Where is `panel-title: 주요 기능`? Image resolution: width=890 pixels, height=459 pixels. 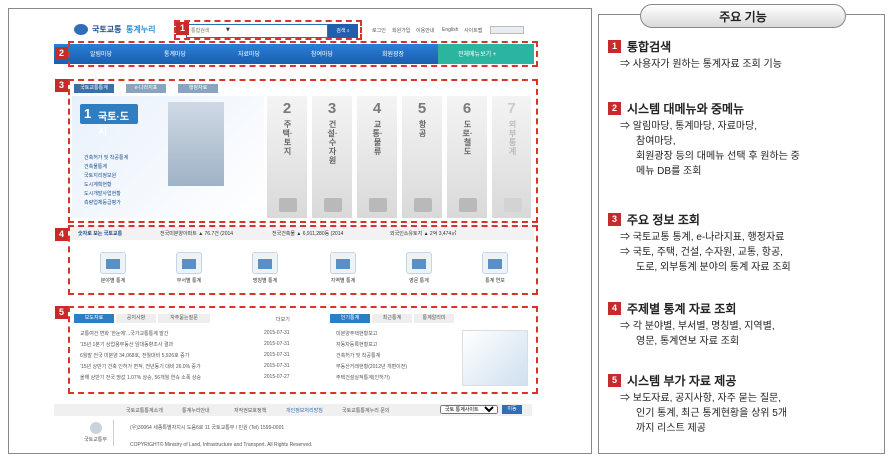
panel-title: 주요 기능 is located at coordinates (743, 17).